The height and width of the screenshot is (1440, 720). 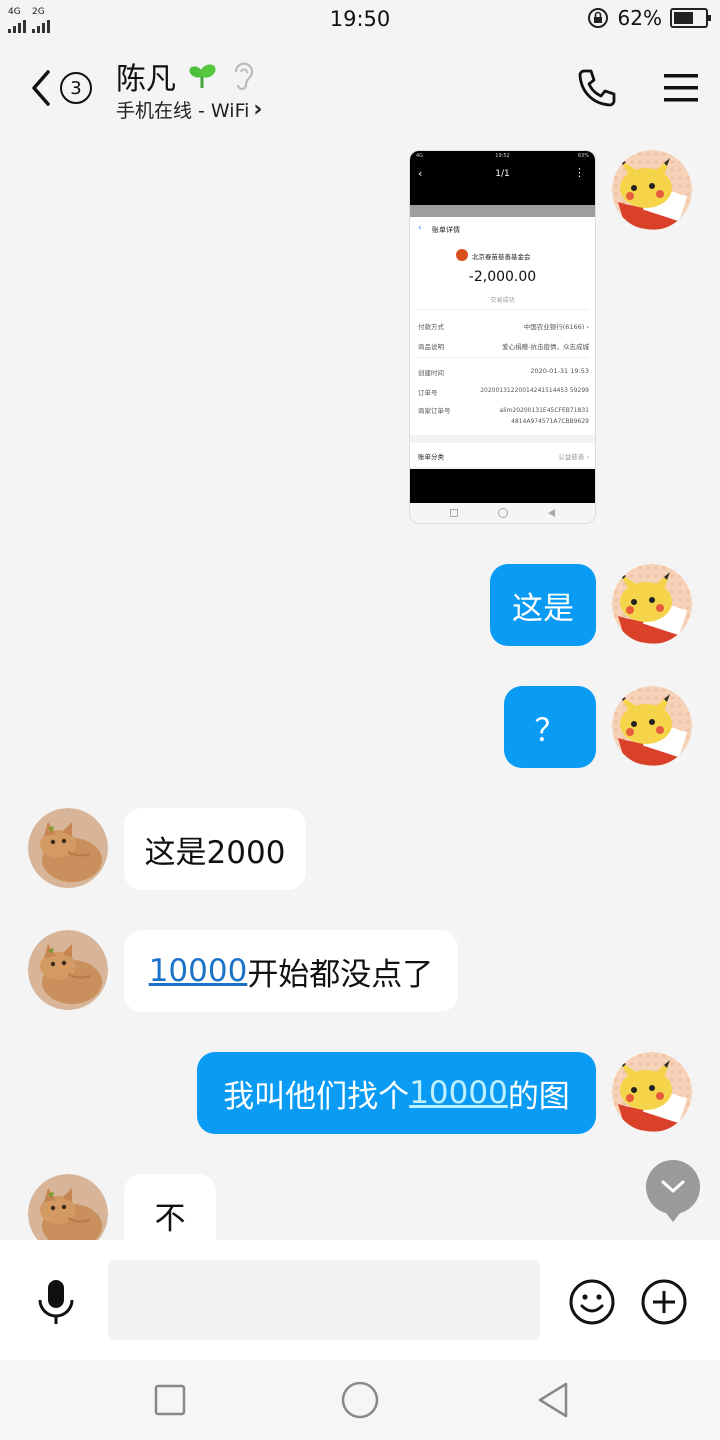 What do you see at coordinates (446, 230) in the screenshot?
I see `bill-title: 账单详情` at bounding box center [446, 230].